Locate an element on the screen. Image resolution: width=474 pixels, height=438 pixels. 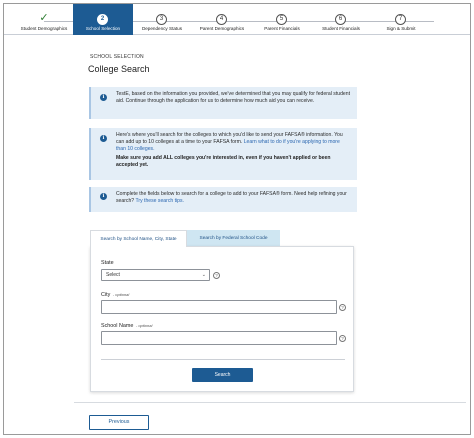
step-dependency-status: 3 Dependency Status is located at coordinates (162, 19).